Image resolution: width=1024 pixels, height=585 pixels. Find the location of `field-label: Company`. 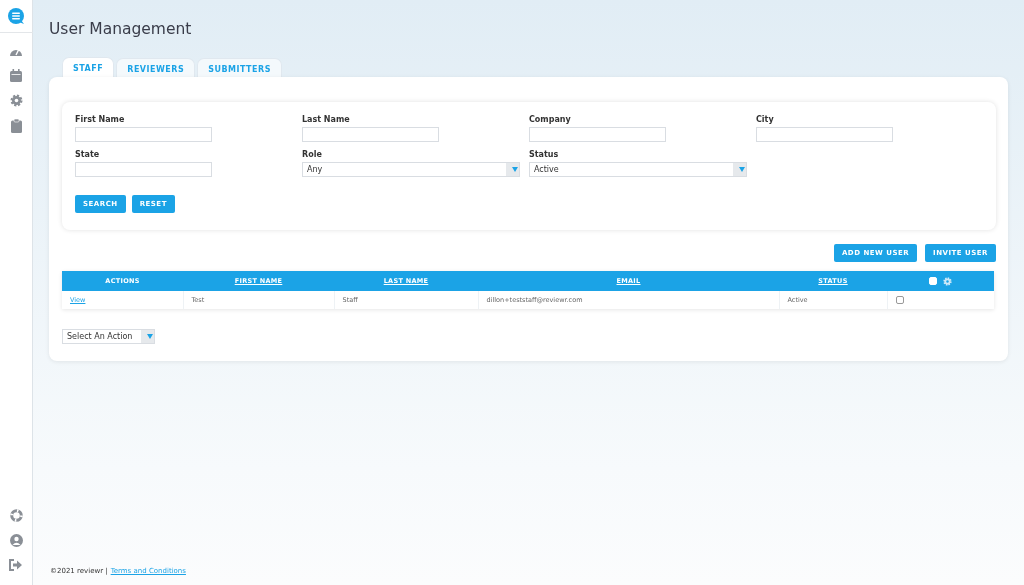

field-label: Company is located at coordinates (550, 119).